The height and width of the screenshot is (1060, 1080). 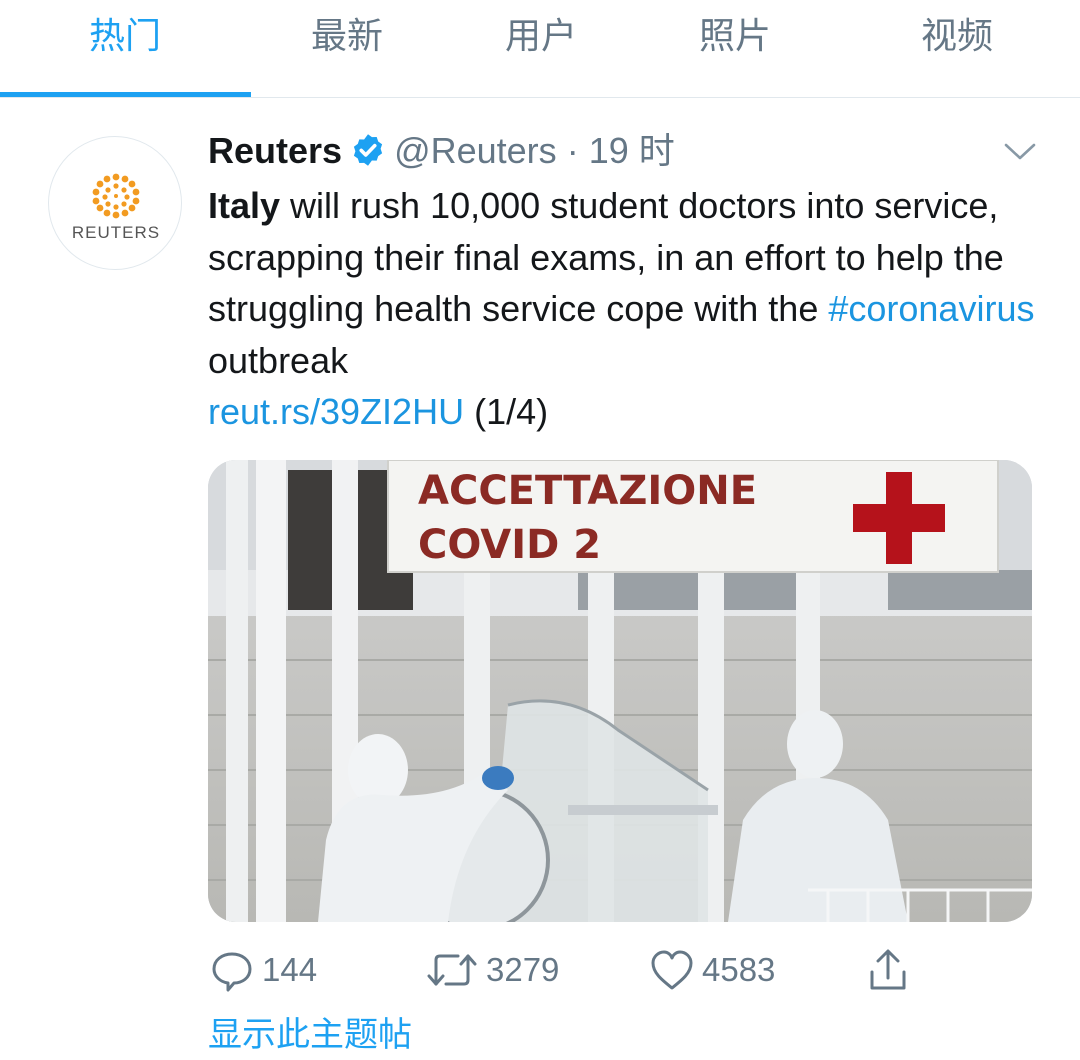 I want to click on tweet-timestamp: 19 时, so click(x=632, y=150).